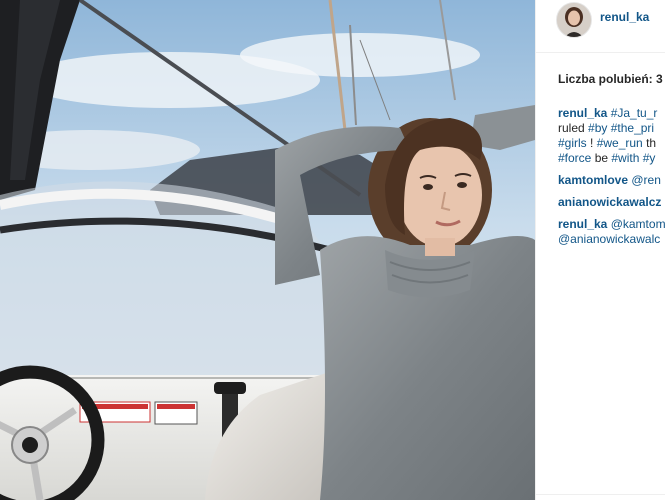 The height and width of the screenshot is (500, 665). I want to click on comment-item: renul_ka @kamtom @anianowickawalc, so click(611, 232).